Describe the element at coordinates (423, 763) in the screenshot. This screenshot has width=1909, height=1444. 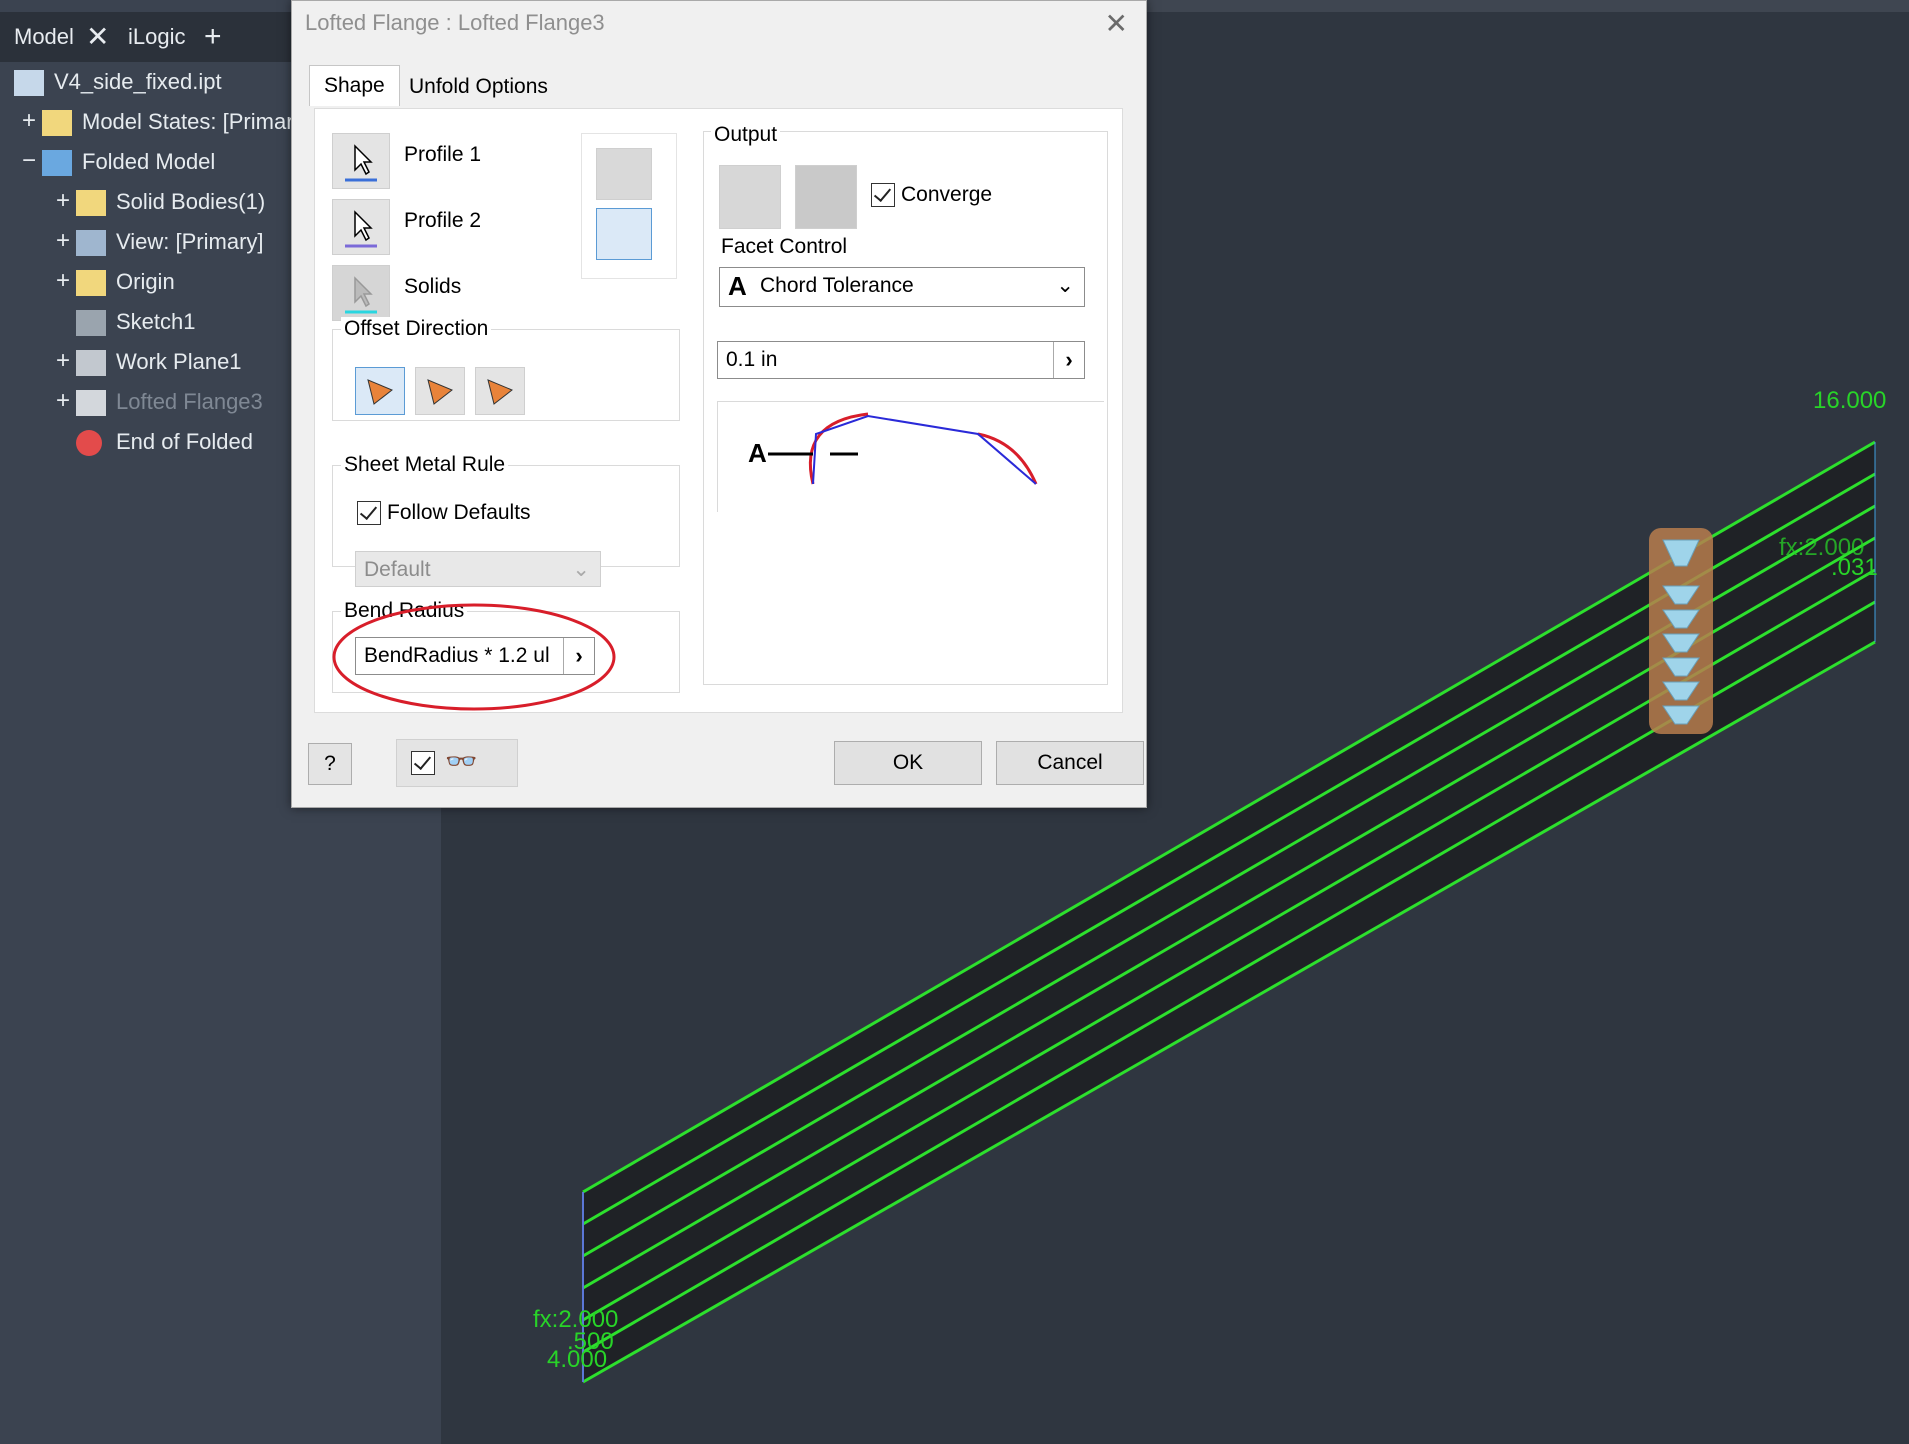
I see `preview-checkbox` at that location.